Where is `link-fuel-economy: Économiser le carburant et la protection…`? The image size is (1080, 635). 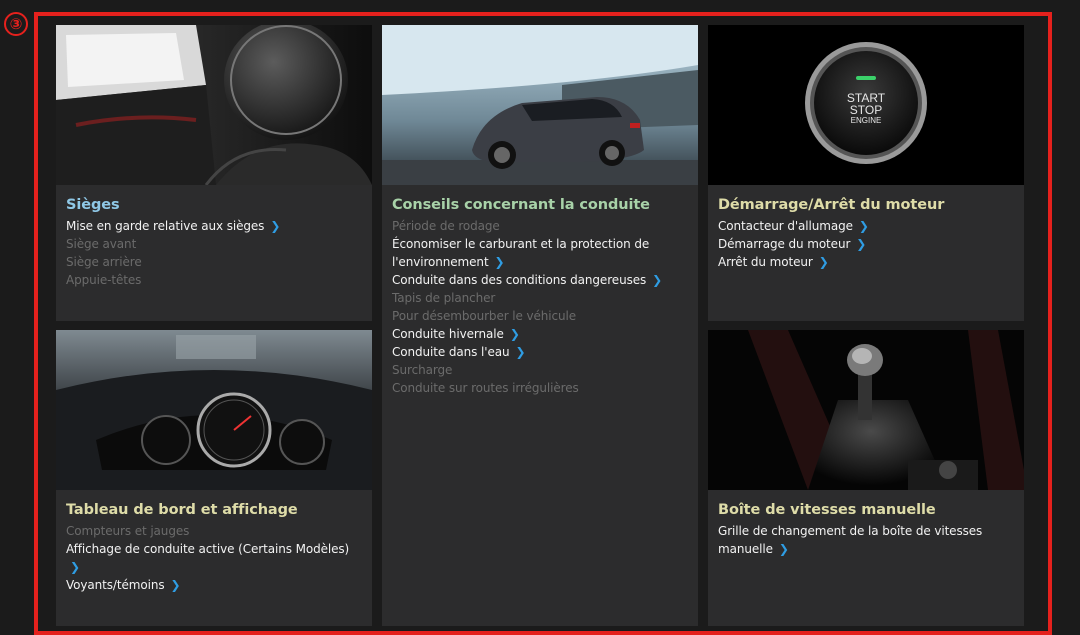 link-fuel-economy: Économiser le carburant et la protection… is located at coordinates (541, 253).